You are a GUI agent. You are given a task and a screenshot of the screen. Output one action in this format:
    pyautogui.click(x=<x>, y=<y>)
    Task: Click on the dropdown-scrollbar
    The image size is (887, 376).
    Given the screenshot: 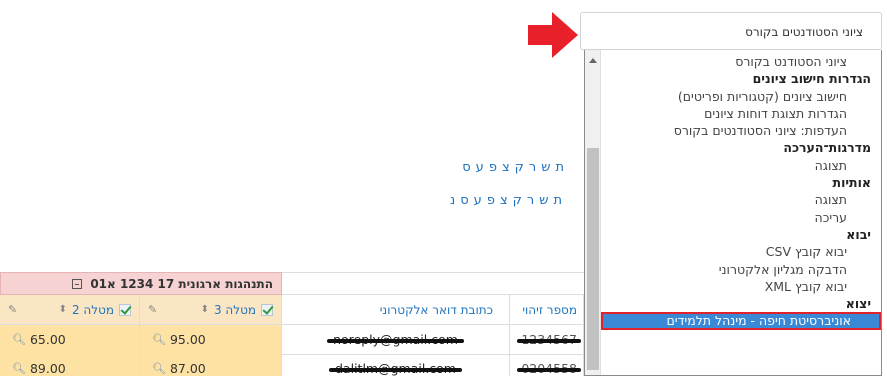 What is the action you would take?
    pyautogui.click(x=593, y=212)
    